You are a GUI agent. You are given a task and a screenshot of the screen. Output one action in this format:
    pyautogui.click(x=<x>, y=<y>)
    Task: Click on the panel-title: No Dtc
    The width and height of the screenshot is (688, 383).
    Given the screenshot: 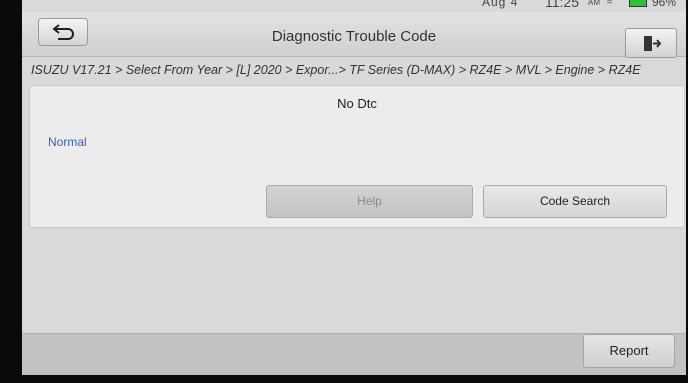 What is the action you would take?
    pyautogui.click(x=357, y=103)
    